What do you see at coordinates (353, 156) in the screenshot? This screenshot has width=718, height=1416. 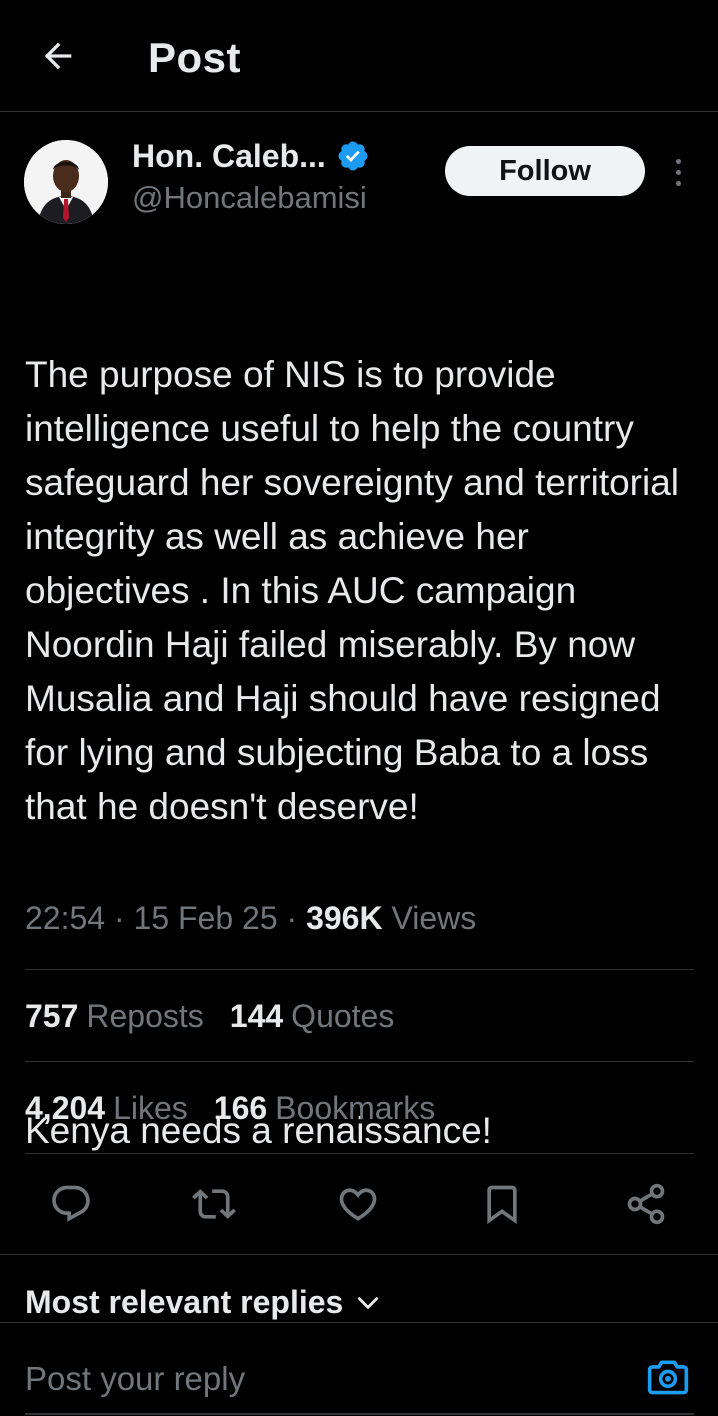 I see `verified-badge-icon` at bounding box center [353, 156].